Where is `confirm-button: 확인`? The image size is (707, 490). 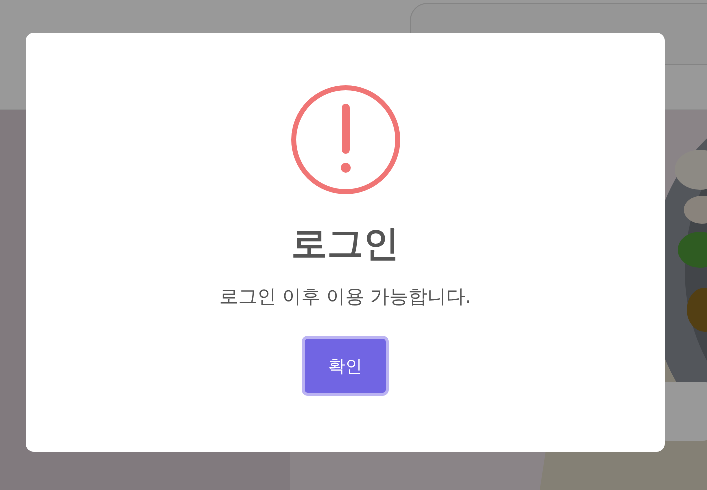 confirm-button: 확인 is located at coordinates (345, 366).